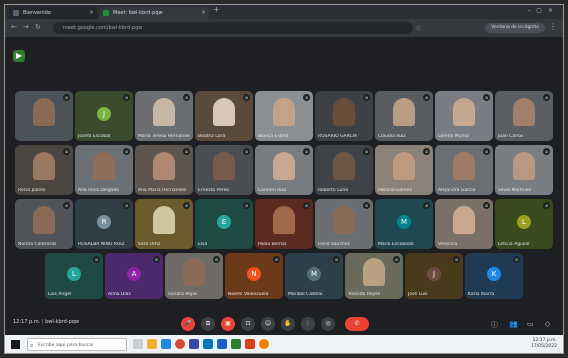  Describe the element at coordinates (494, 276) in the screenshot. I see `participant-tile: K ⊘ Karla Ibarra` at that location.